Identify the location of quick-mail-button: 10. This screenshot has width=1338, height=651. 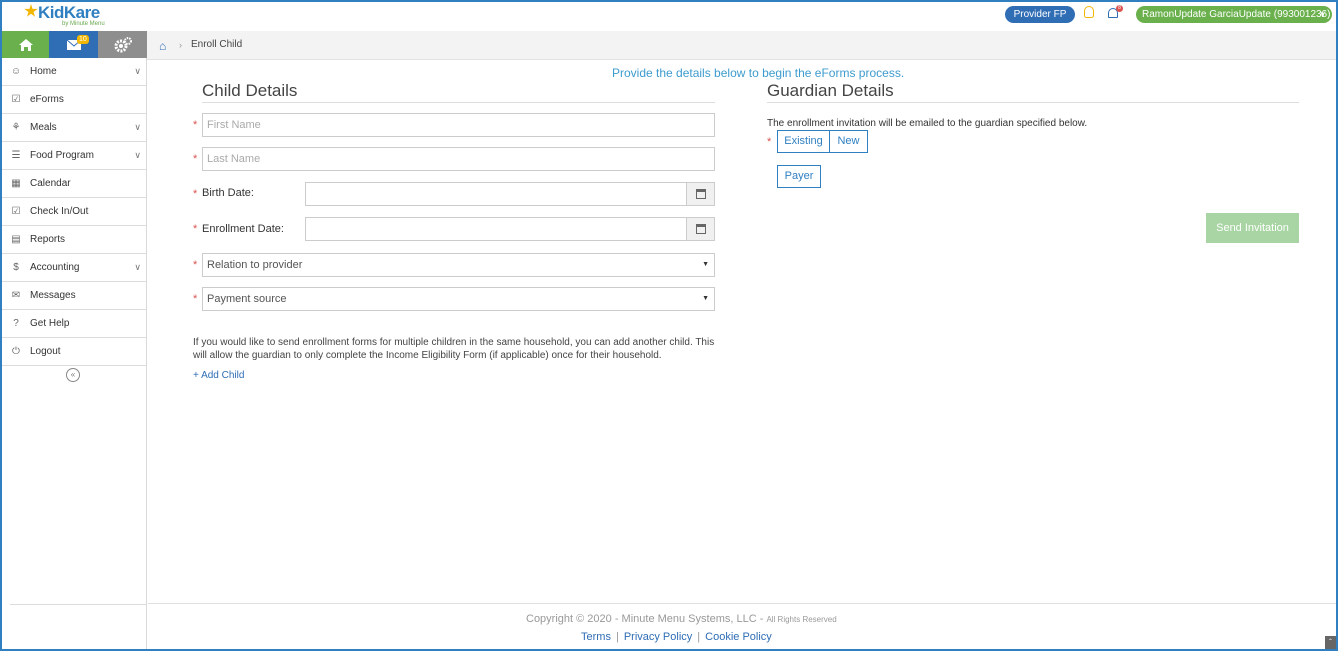
(73, 44).